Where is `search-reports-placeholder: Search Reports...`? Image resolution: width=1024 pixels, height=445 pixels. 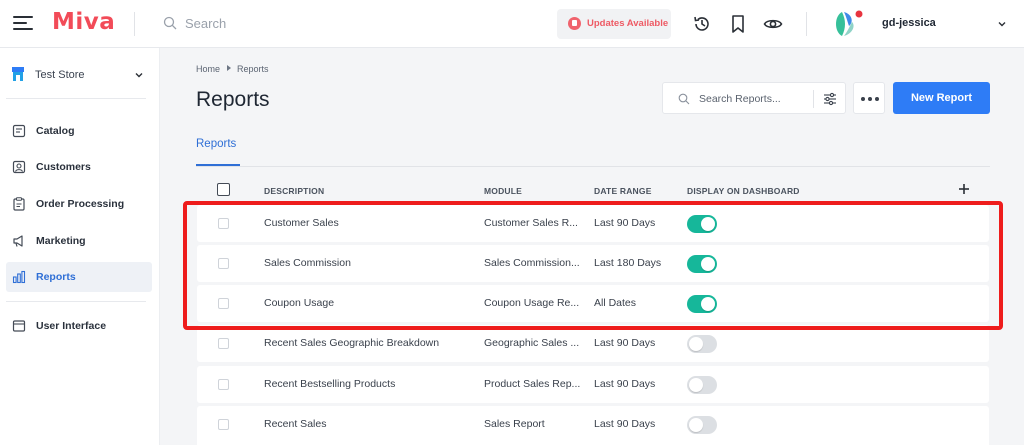
search-reports-placeholder: Search Reports... is located at coordinates (740, 99).